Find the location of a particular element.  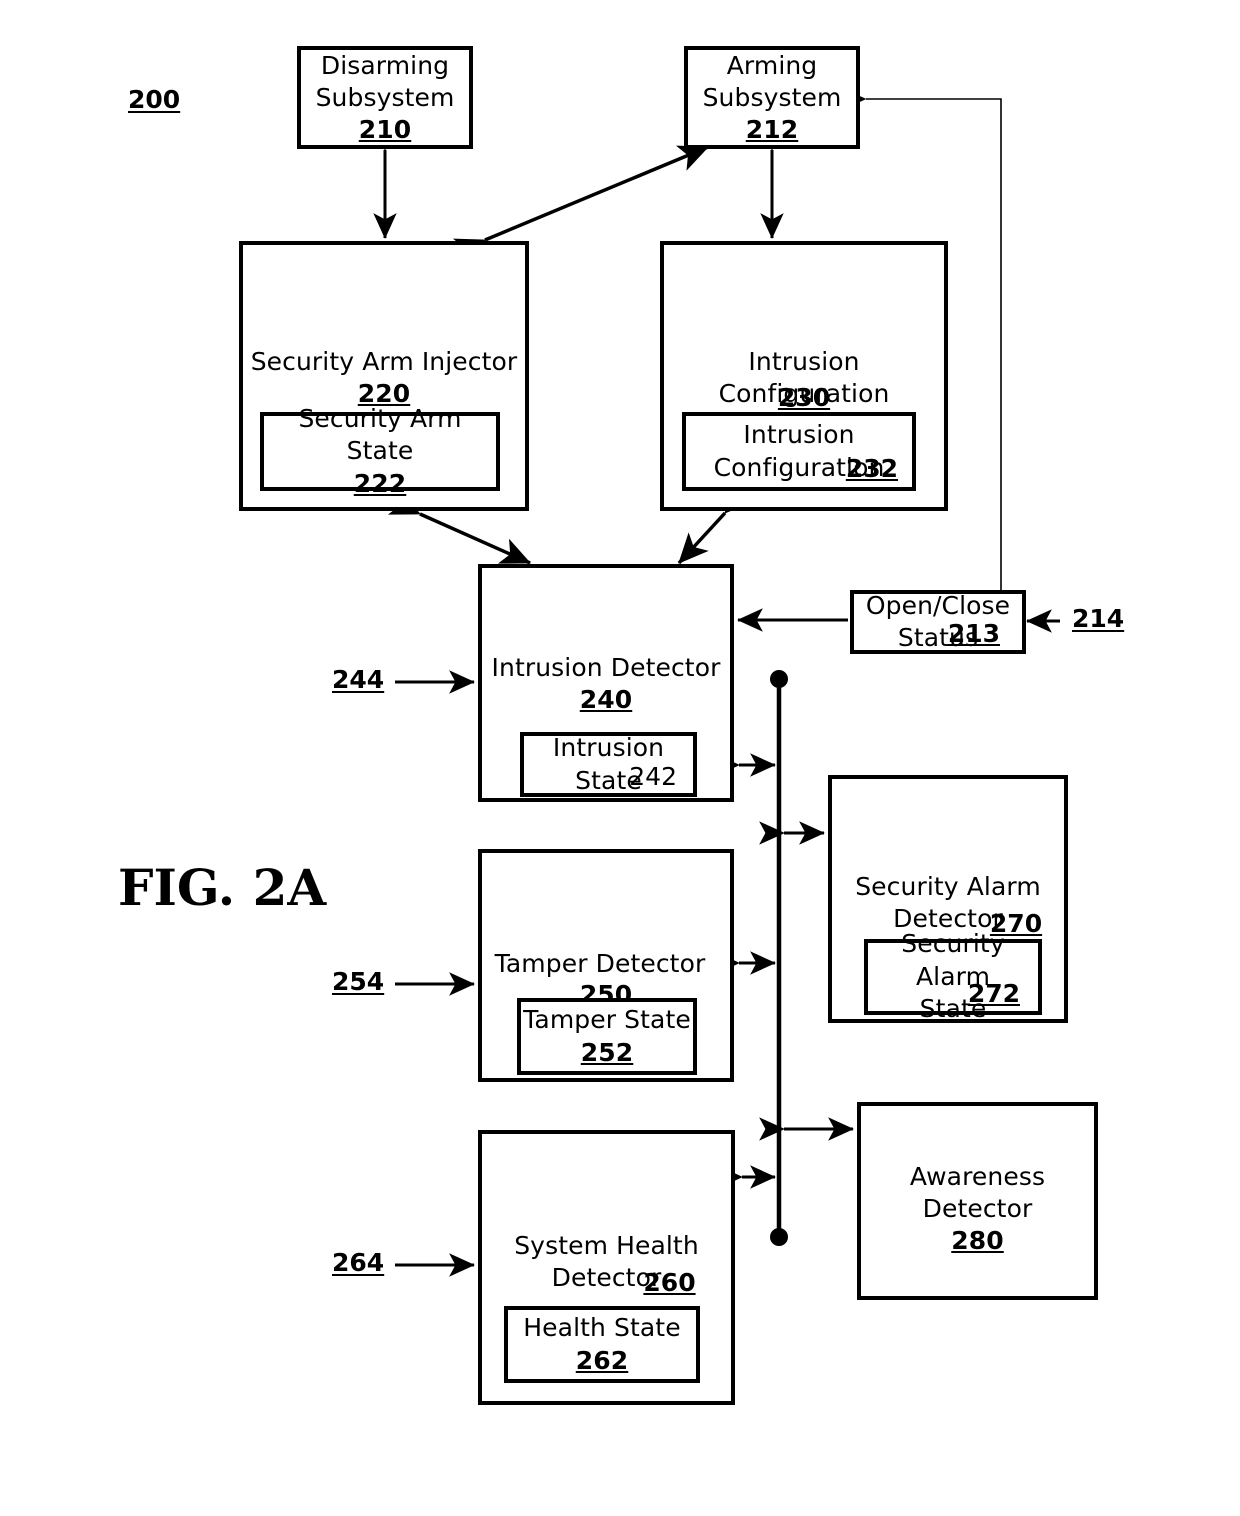

system-health-detector-ref-wrap: 260 is located at coordinates (606, 1282).